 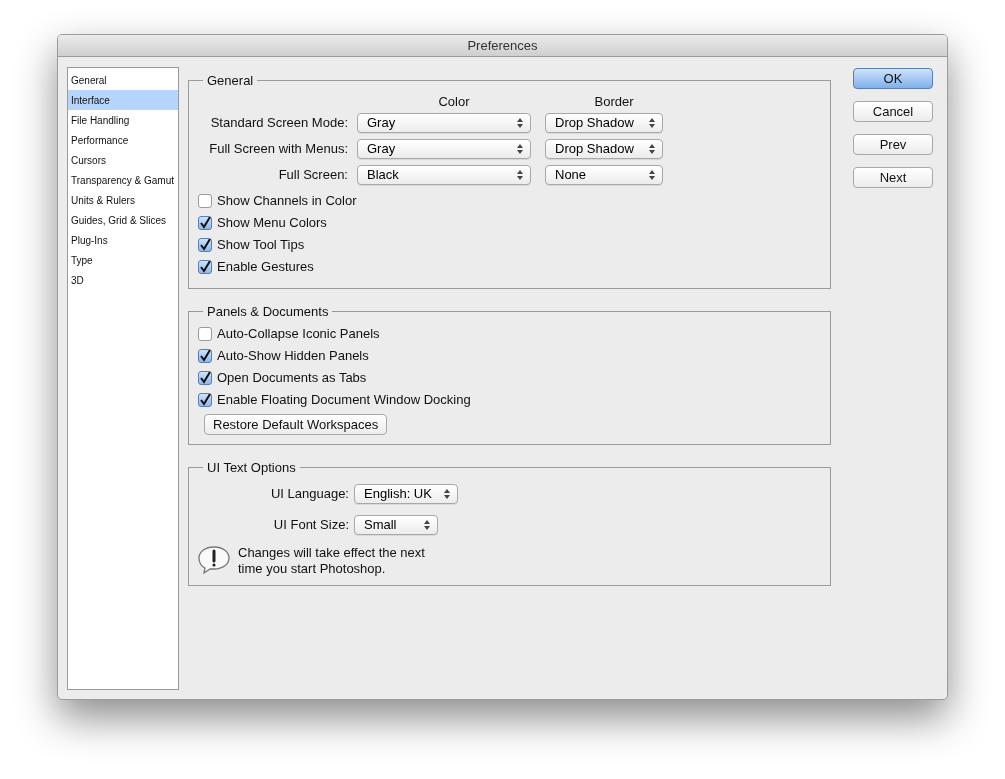 What do you see at coordinates (268, 311) in the screenshot?
I see `group-title: Panels & Documents` at bounding box center [268, 311].